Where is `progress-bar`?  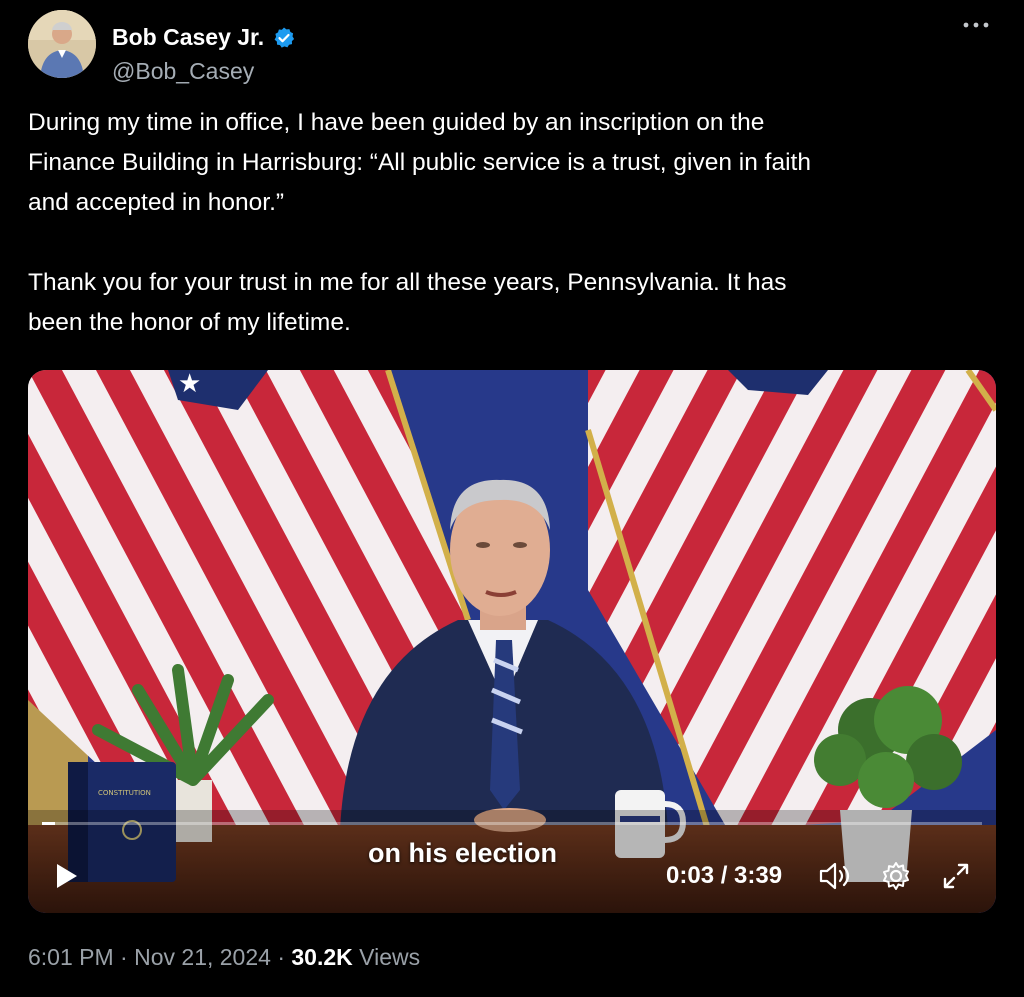 progress-bar is located at coordinates (512, 823).